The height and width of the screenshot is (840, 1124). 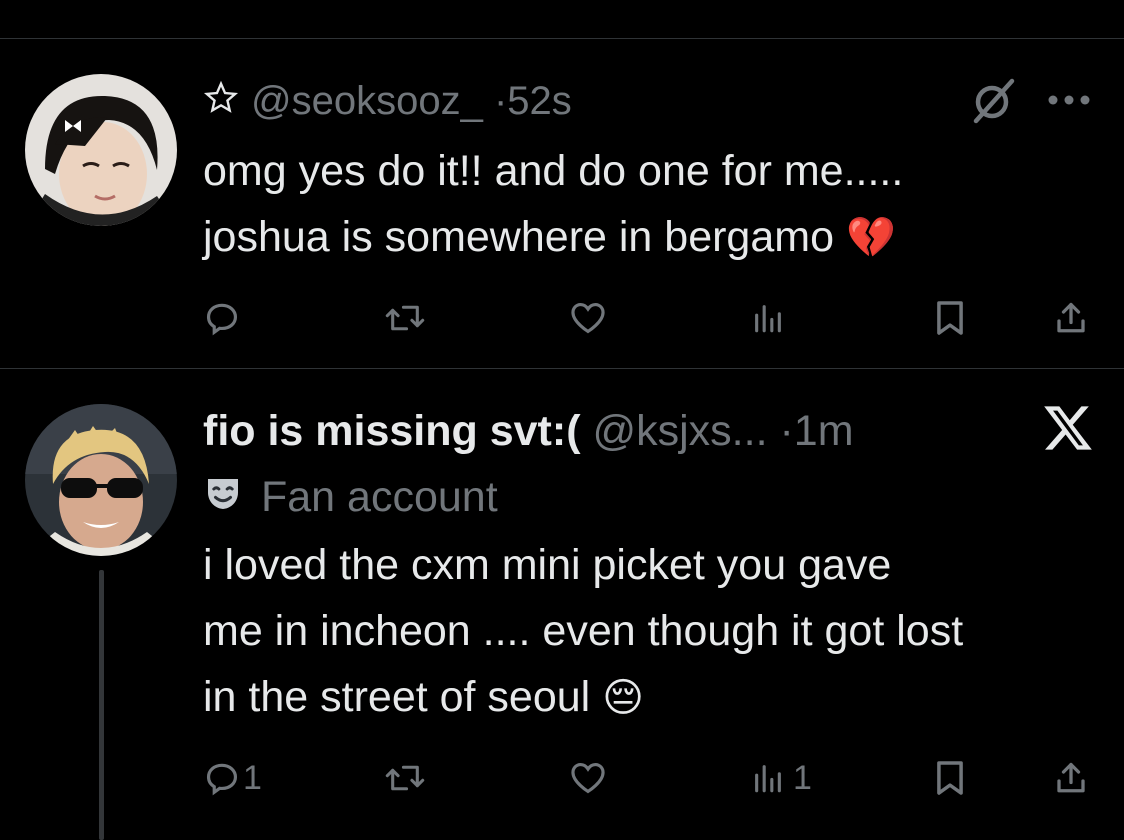 What do you see at coordinates (870, 238) in the screenshot?
I see `broken-heart-emoji: 💔` at bounding box center [870, 238].